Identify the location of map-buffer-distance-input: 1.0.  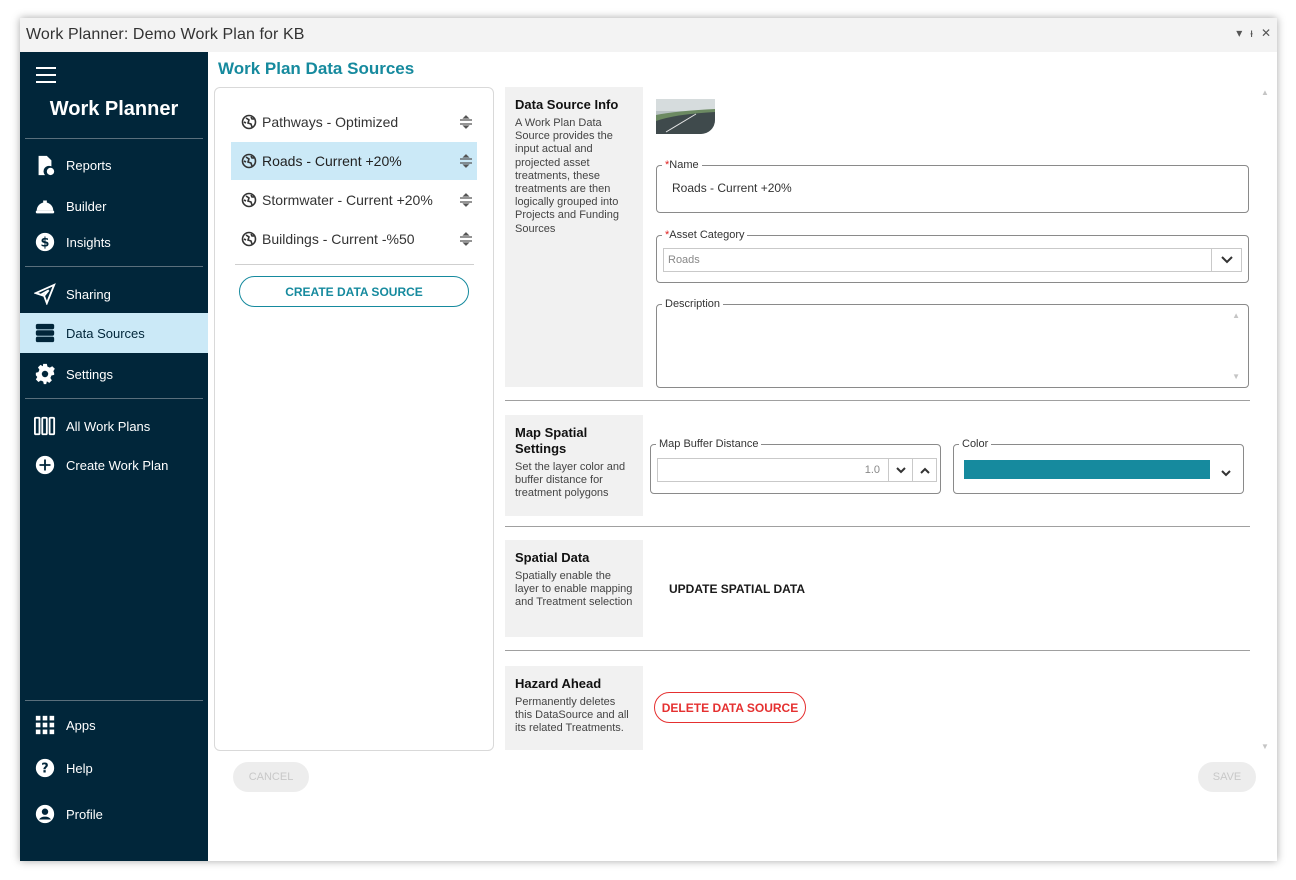
(797, 470).